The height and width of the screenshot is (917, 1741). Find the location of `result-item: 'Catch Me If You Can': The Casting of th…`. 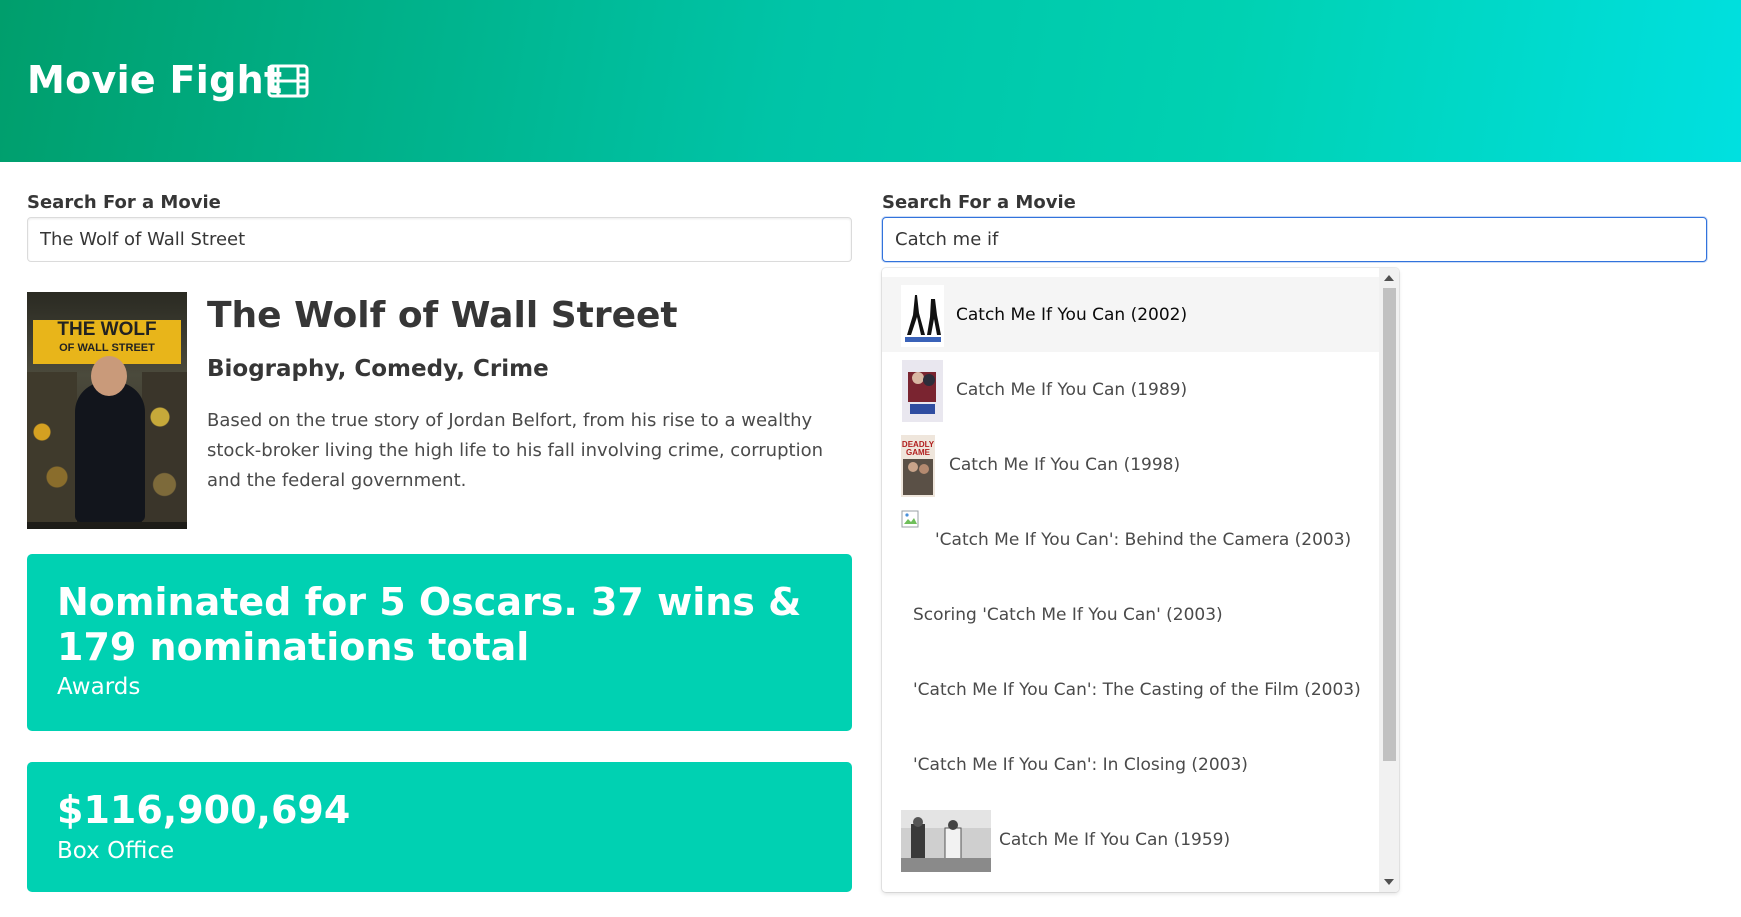

result-item: 'Catch Me If You Can': The Casting of th… is located at coordinates (1130, 689).